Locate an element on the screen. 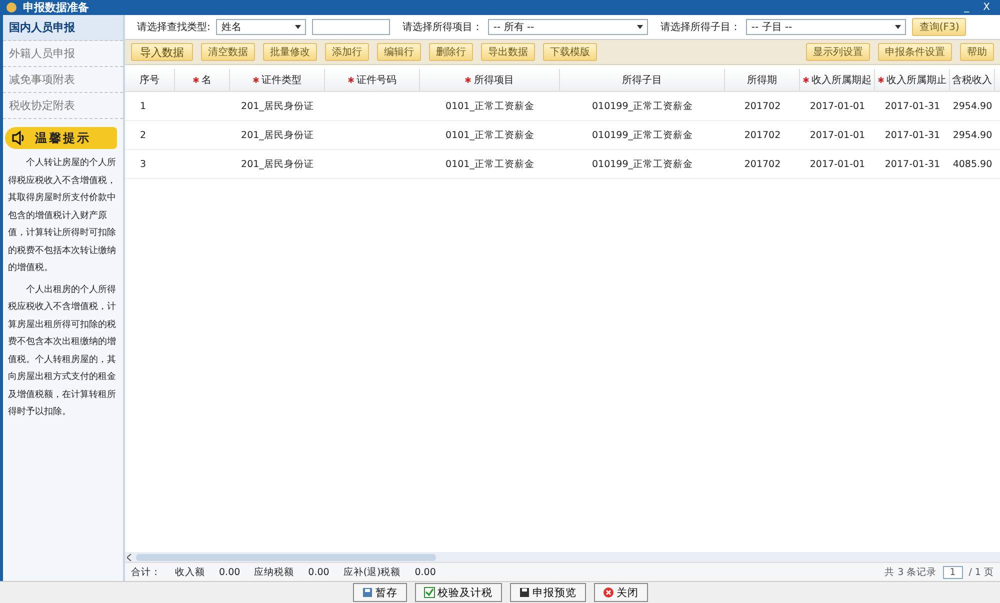 Image resolution: width=1000 pixels, height=603 pixels. total-label: 收入额 is located at coordinates (190, 572).